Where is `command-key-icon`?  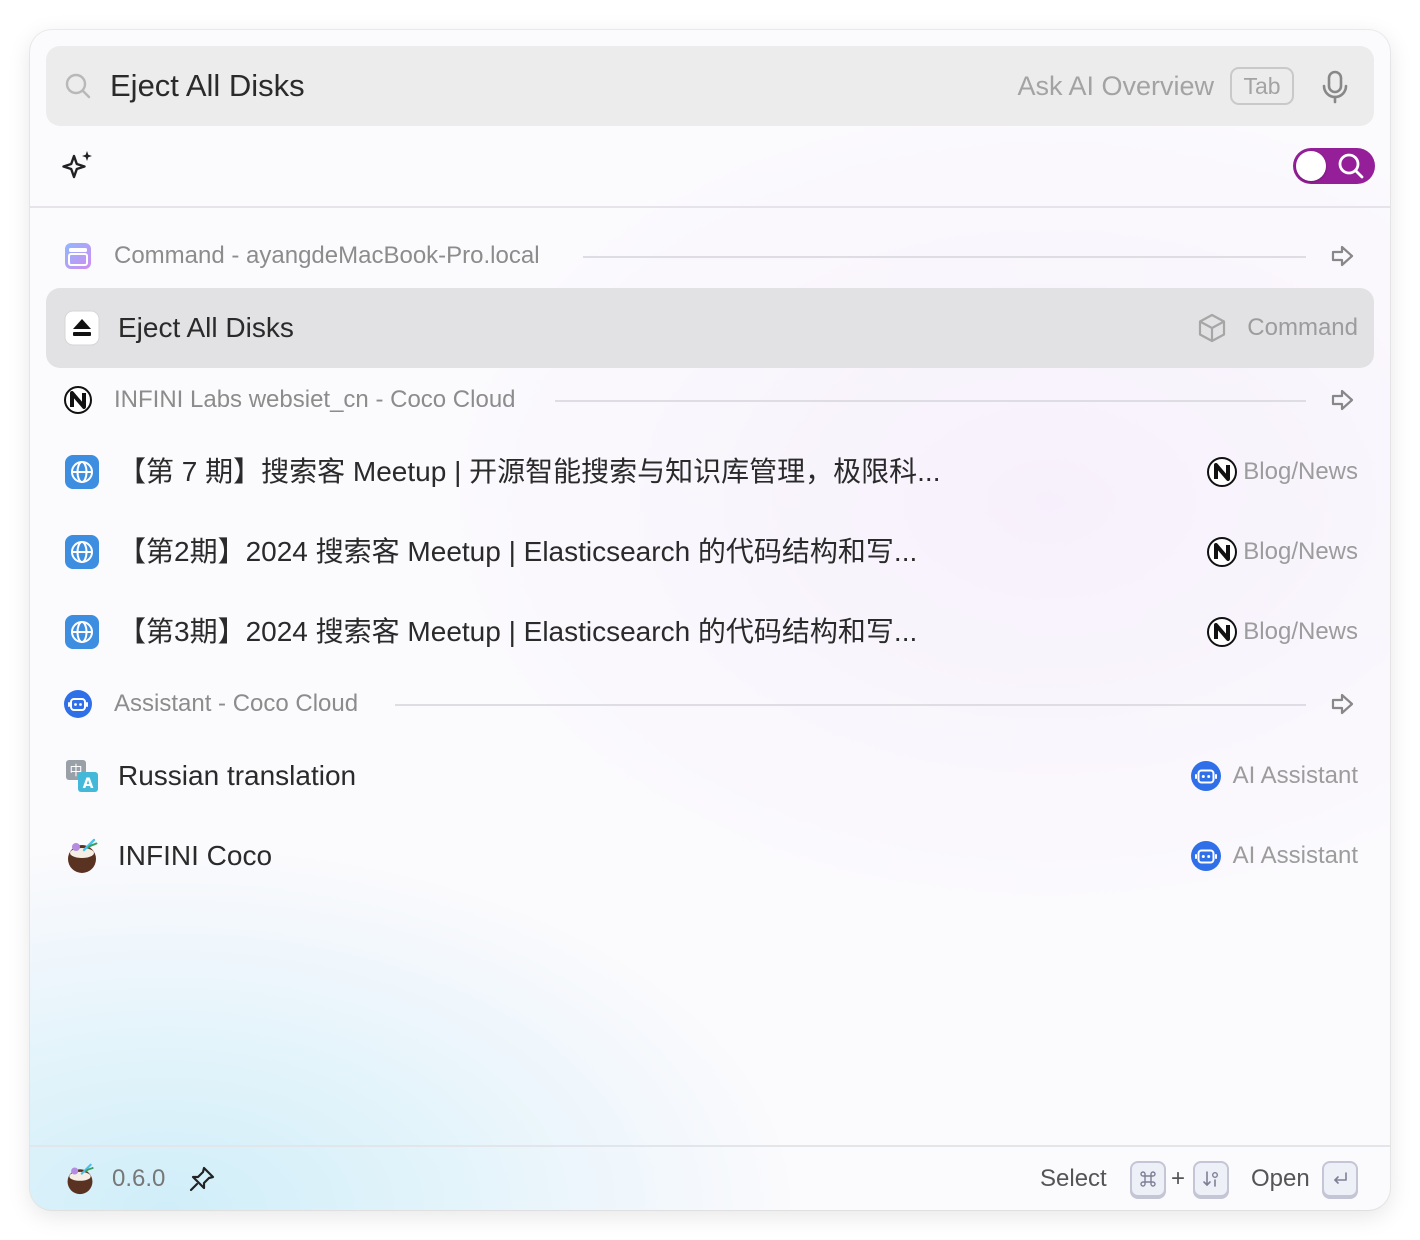
command-key-icon is located at coordinates (1148, 1179).